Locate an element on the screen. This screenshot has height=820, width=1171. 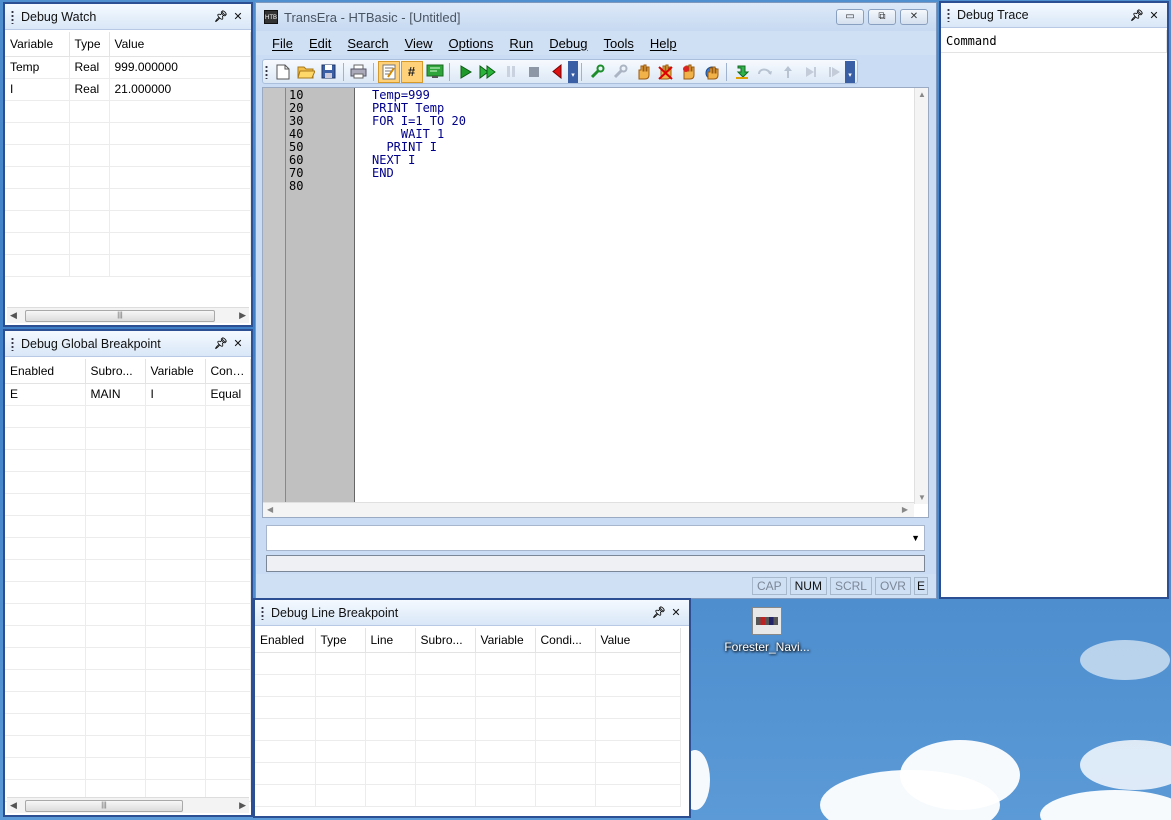
breakpoint-gutter is located at coordinates (274, 296).